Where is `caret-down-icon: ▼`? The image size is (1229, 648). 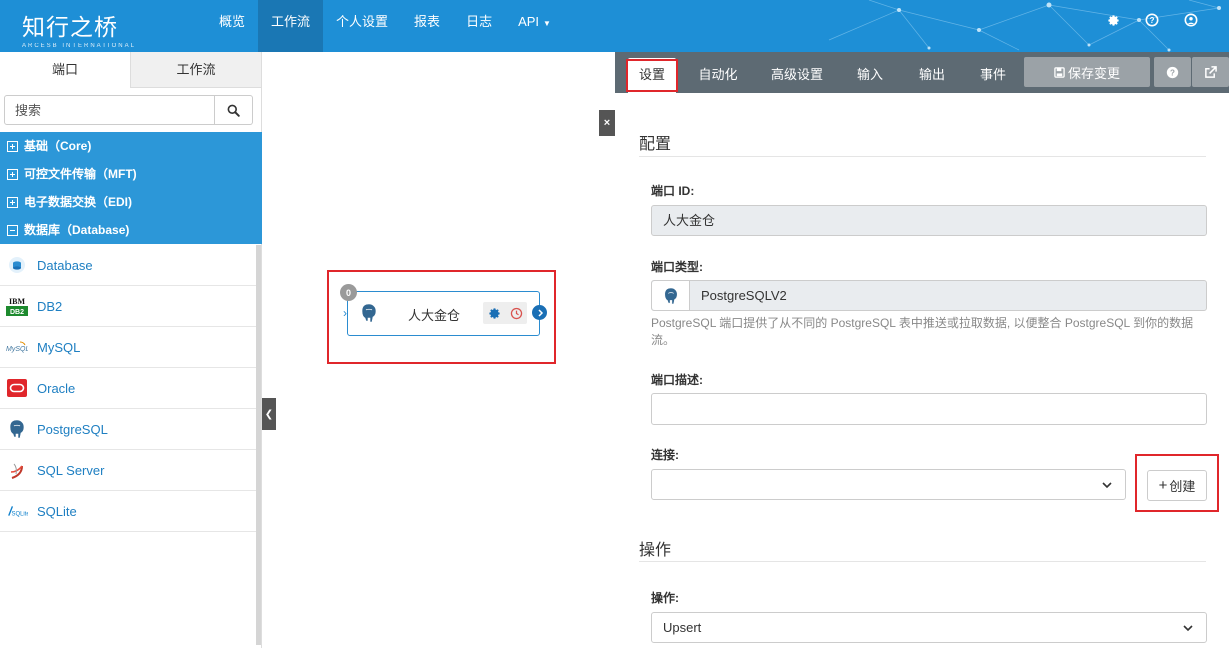 caret-down-icon: ▼ is located at coordinates (547, 23).